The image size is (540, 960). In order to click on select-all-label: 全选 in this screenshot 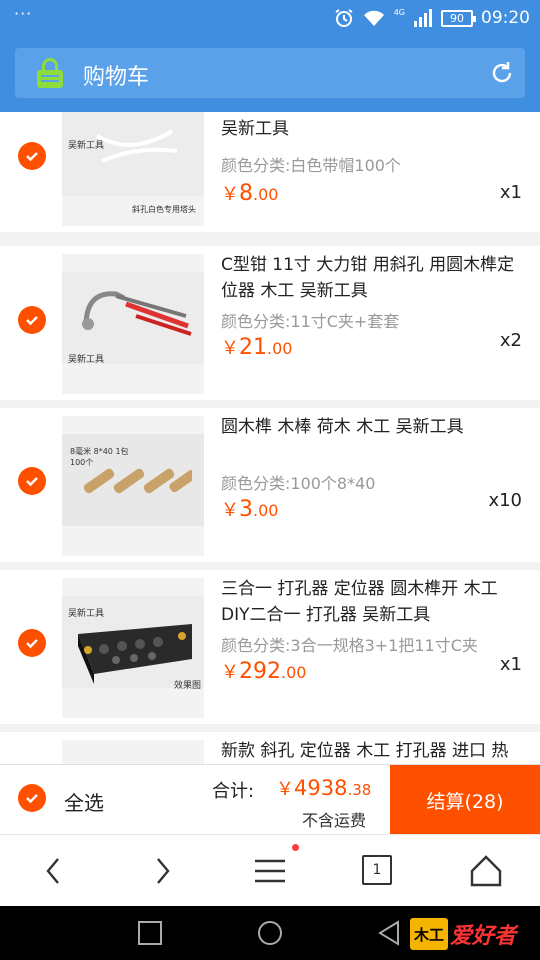, I will do `click(84, 801)`.